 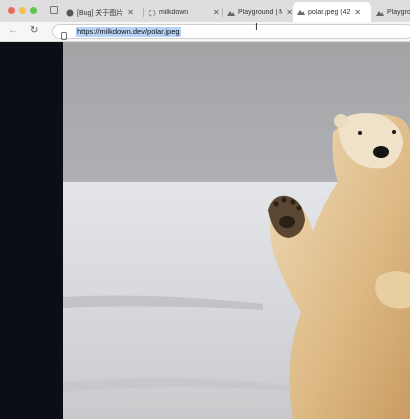 I want to click on tab-label: milkdown, so click(x=174, y=12).